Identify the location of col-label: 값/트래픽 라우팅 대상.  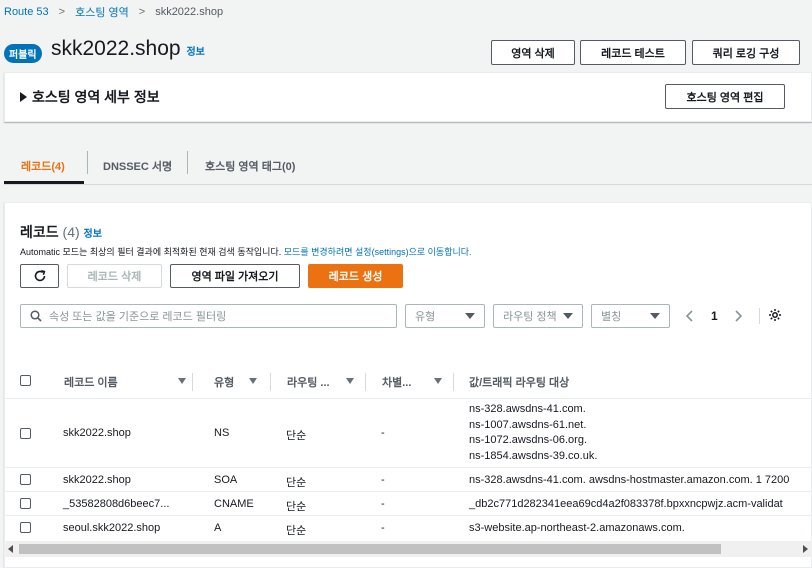
(519, 383).